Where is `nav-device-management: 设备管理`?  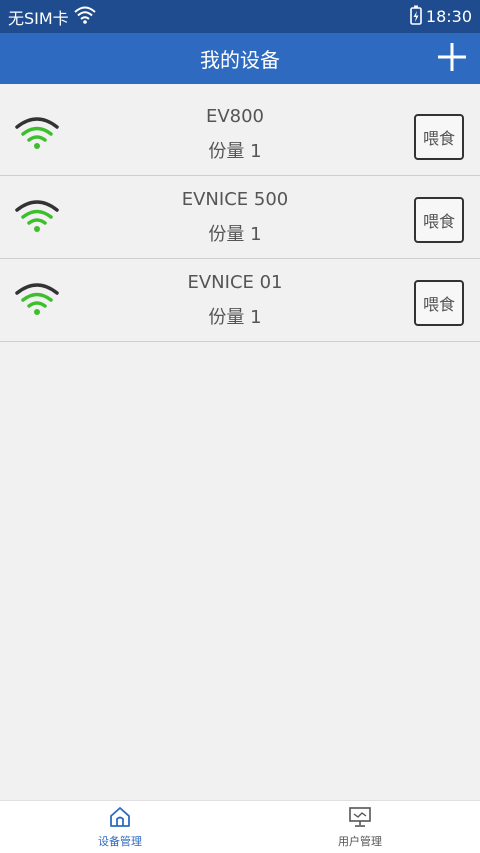
nav-device-management: 设备管理 is located at coordinates (120, 827).